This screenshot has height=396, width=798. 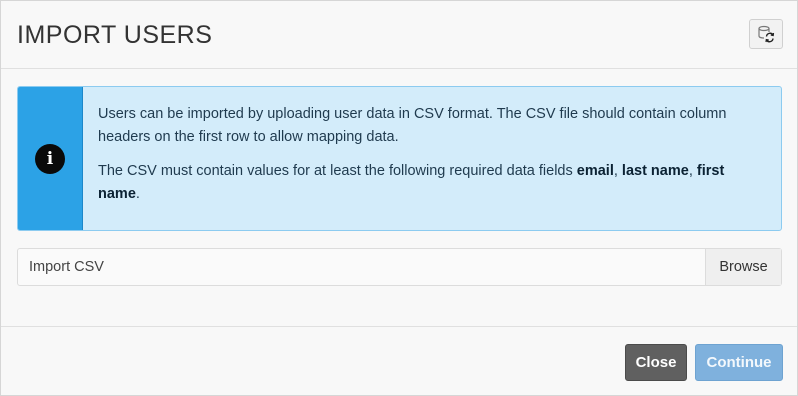 What do you see at coordinates (743, 267) in the screenshot?
I see `browse-button: Browse` at bounding box center [743, 267].